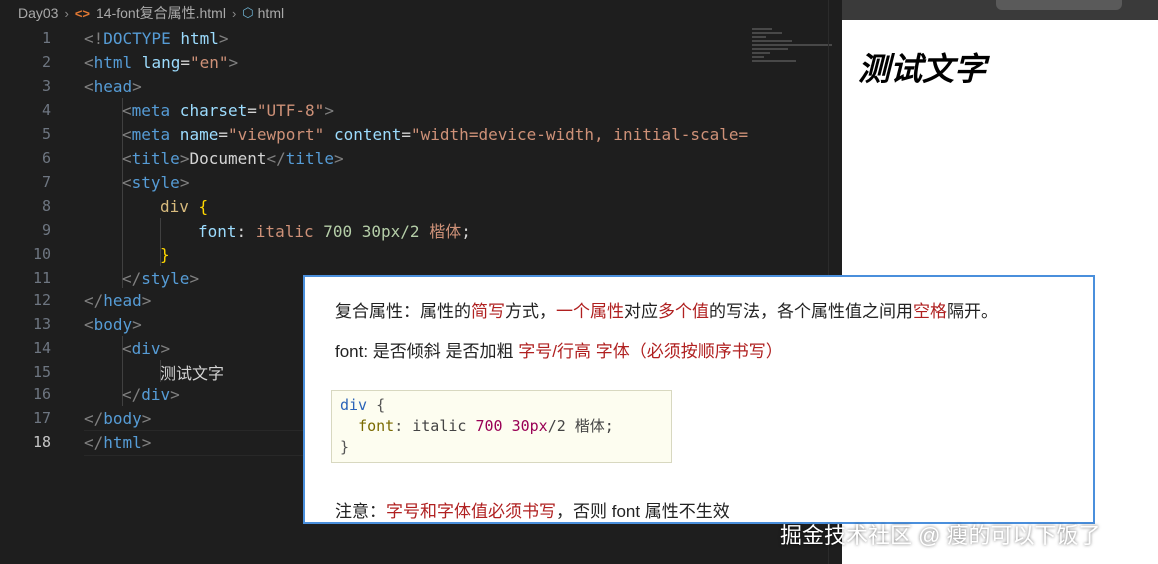 This screenshot has height=564, width=1158. What do you see at coordinates (41, 418) in the screenshot?
I see `line-number: 17` at bounding box center [41, 418].